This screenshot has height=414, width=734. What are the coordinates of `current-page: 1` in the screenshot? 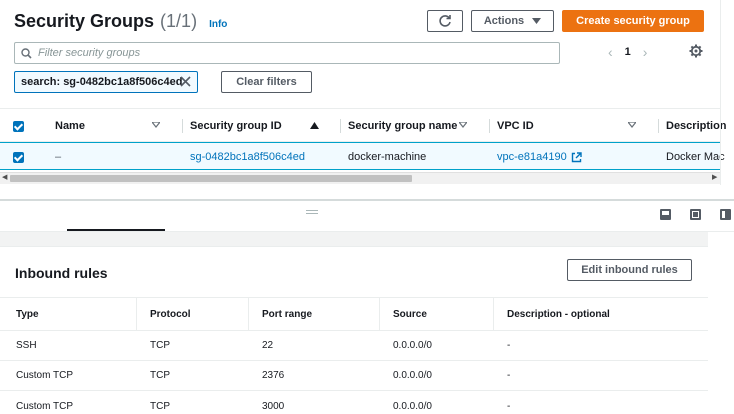 It's located at (628, 52).